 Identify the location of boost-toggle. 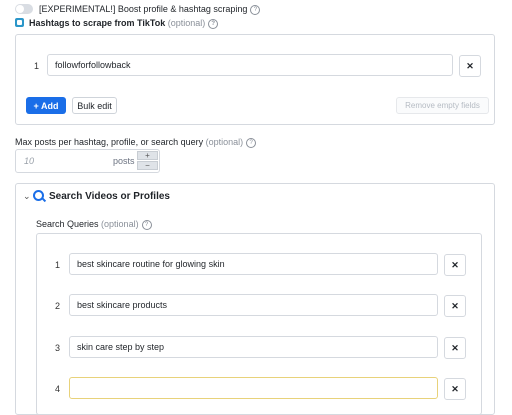
(24, 9).